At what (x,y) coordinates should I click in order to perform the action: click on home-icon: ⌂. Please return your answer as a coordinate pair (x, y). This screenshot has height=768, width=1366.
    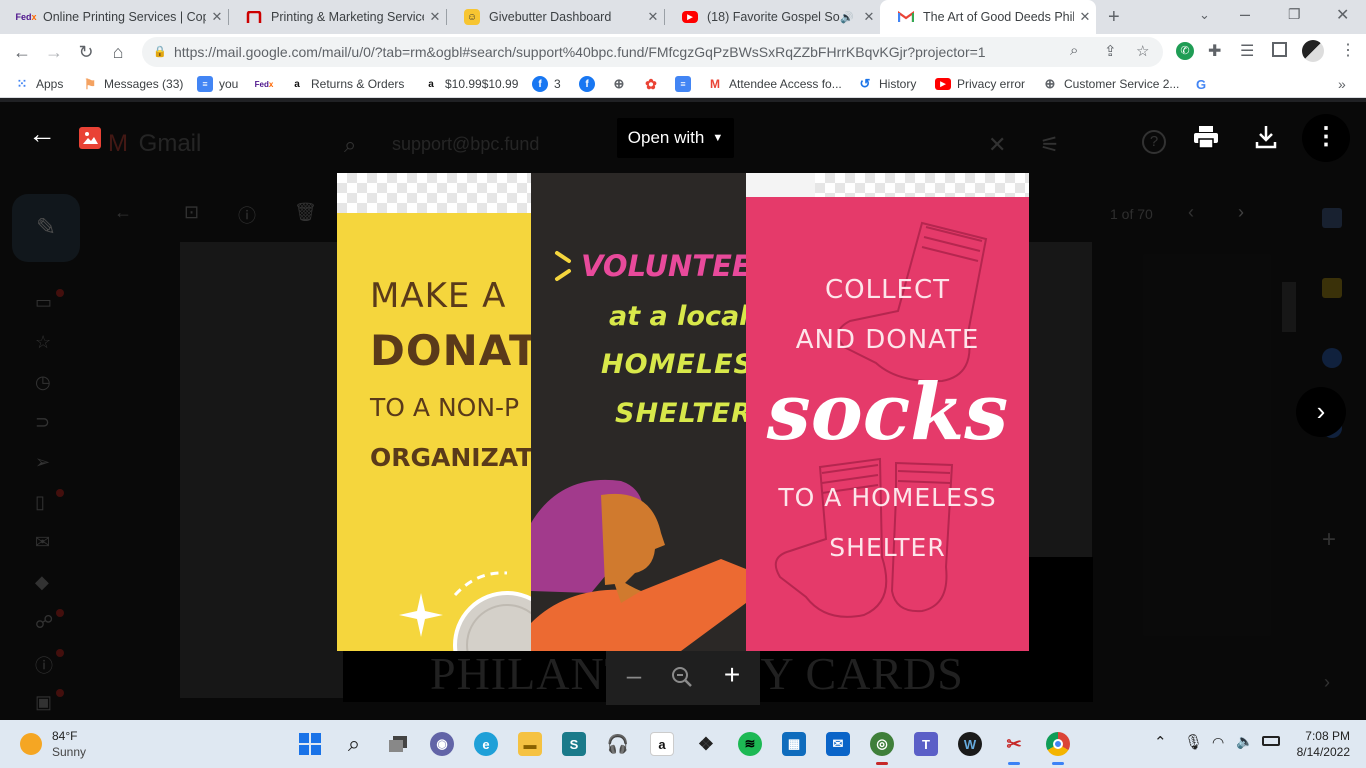
    Looking at the image, I should click on (118, 52).